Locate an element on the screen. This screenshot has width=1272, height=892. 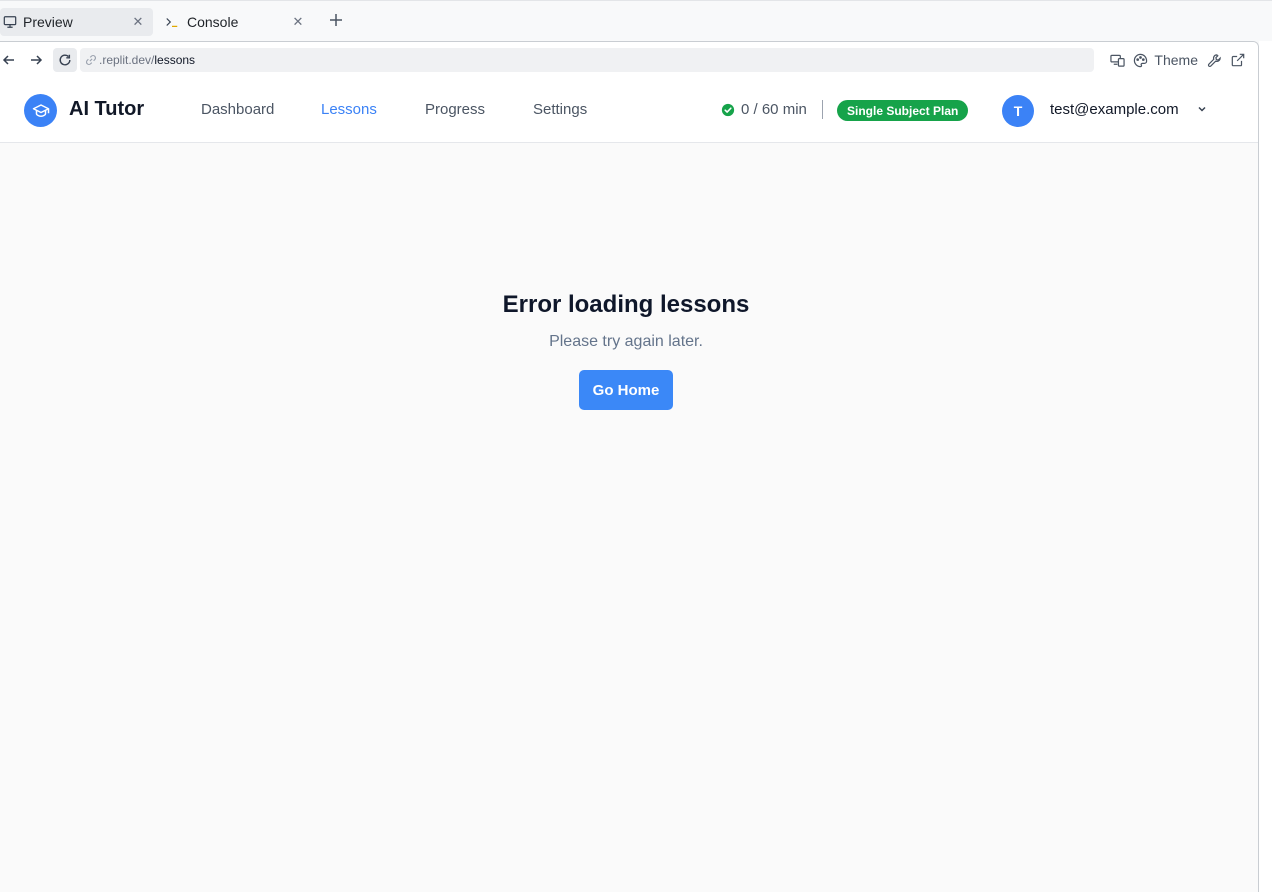
address-bar-actions: Theme is located at coordinates (1177, 60).